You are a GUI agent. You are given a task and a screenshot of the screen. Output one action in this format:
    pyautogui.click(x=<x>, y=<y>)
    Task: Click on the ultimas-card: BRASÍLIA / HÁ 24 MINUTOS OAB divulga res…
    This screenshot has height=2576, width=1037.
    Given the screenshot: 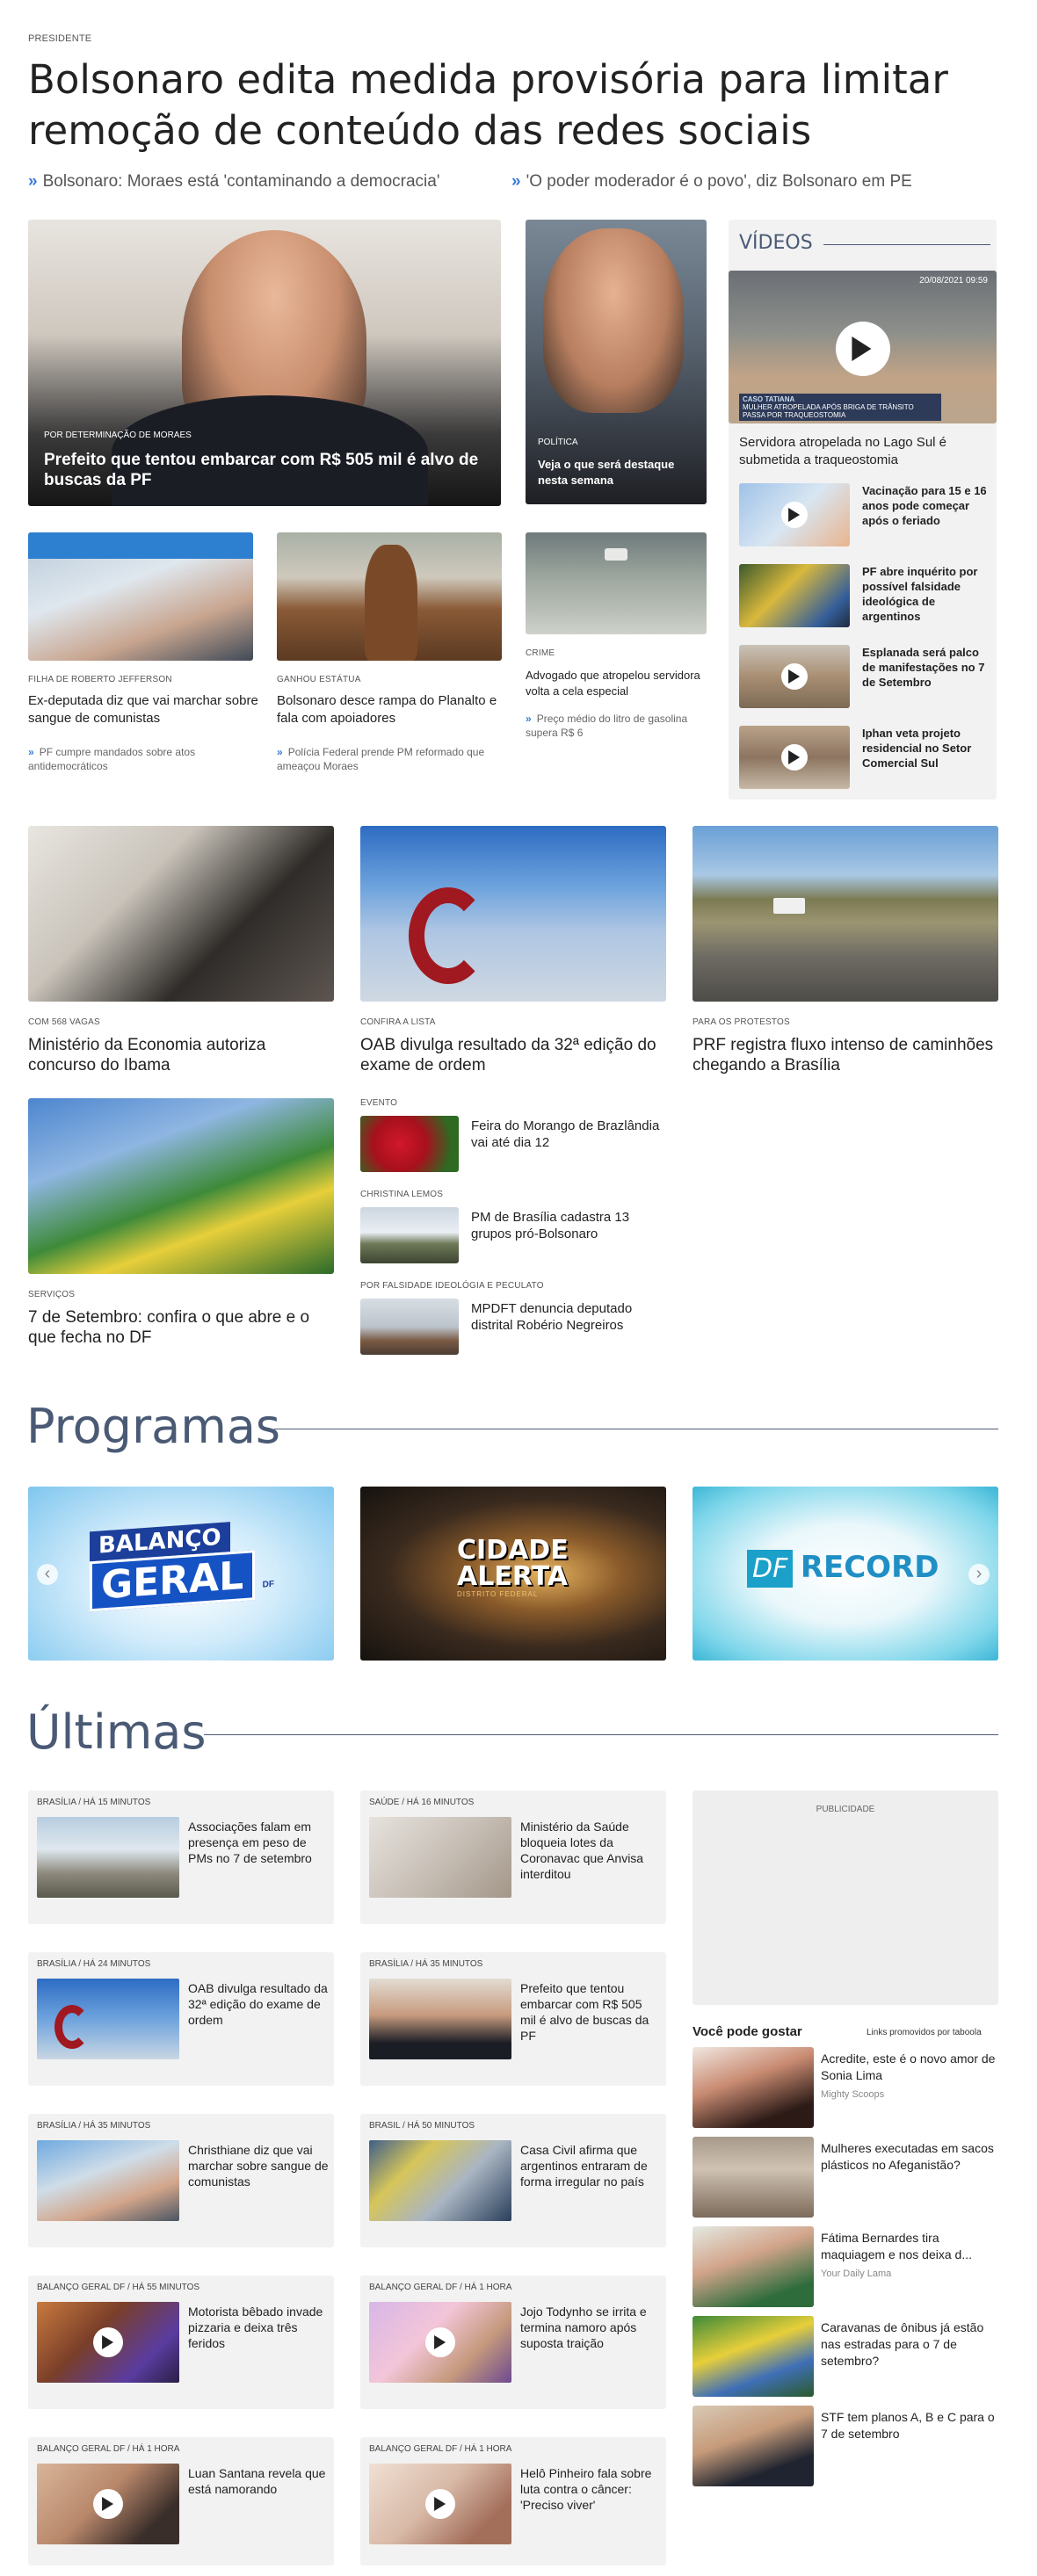 What is the action you would take?
    pyautogui.click(x=181, y=2019)
    